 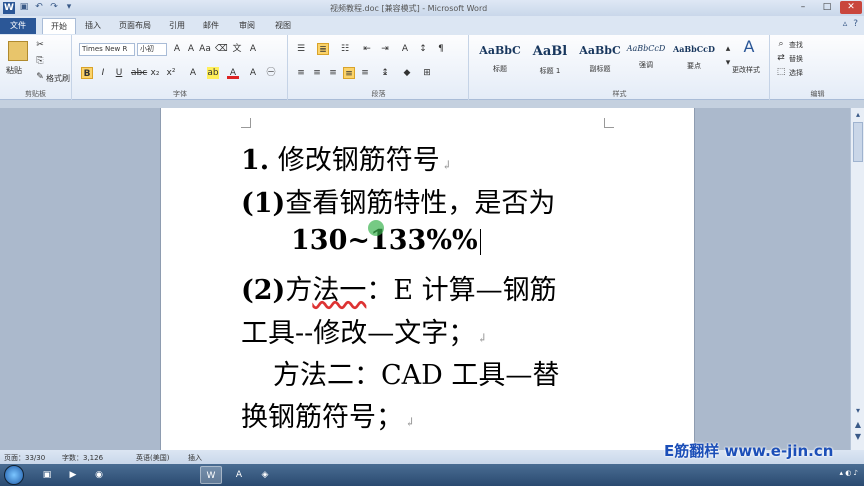 What do you see at coordinates (14, 70) in the screenshot?
I see `paste-button: 粘贴` at bounding box center [14, 70].